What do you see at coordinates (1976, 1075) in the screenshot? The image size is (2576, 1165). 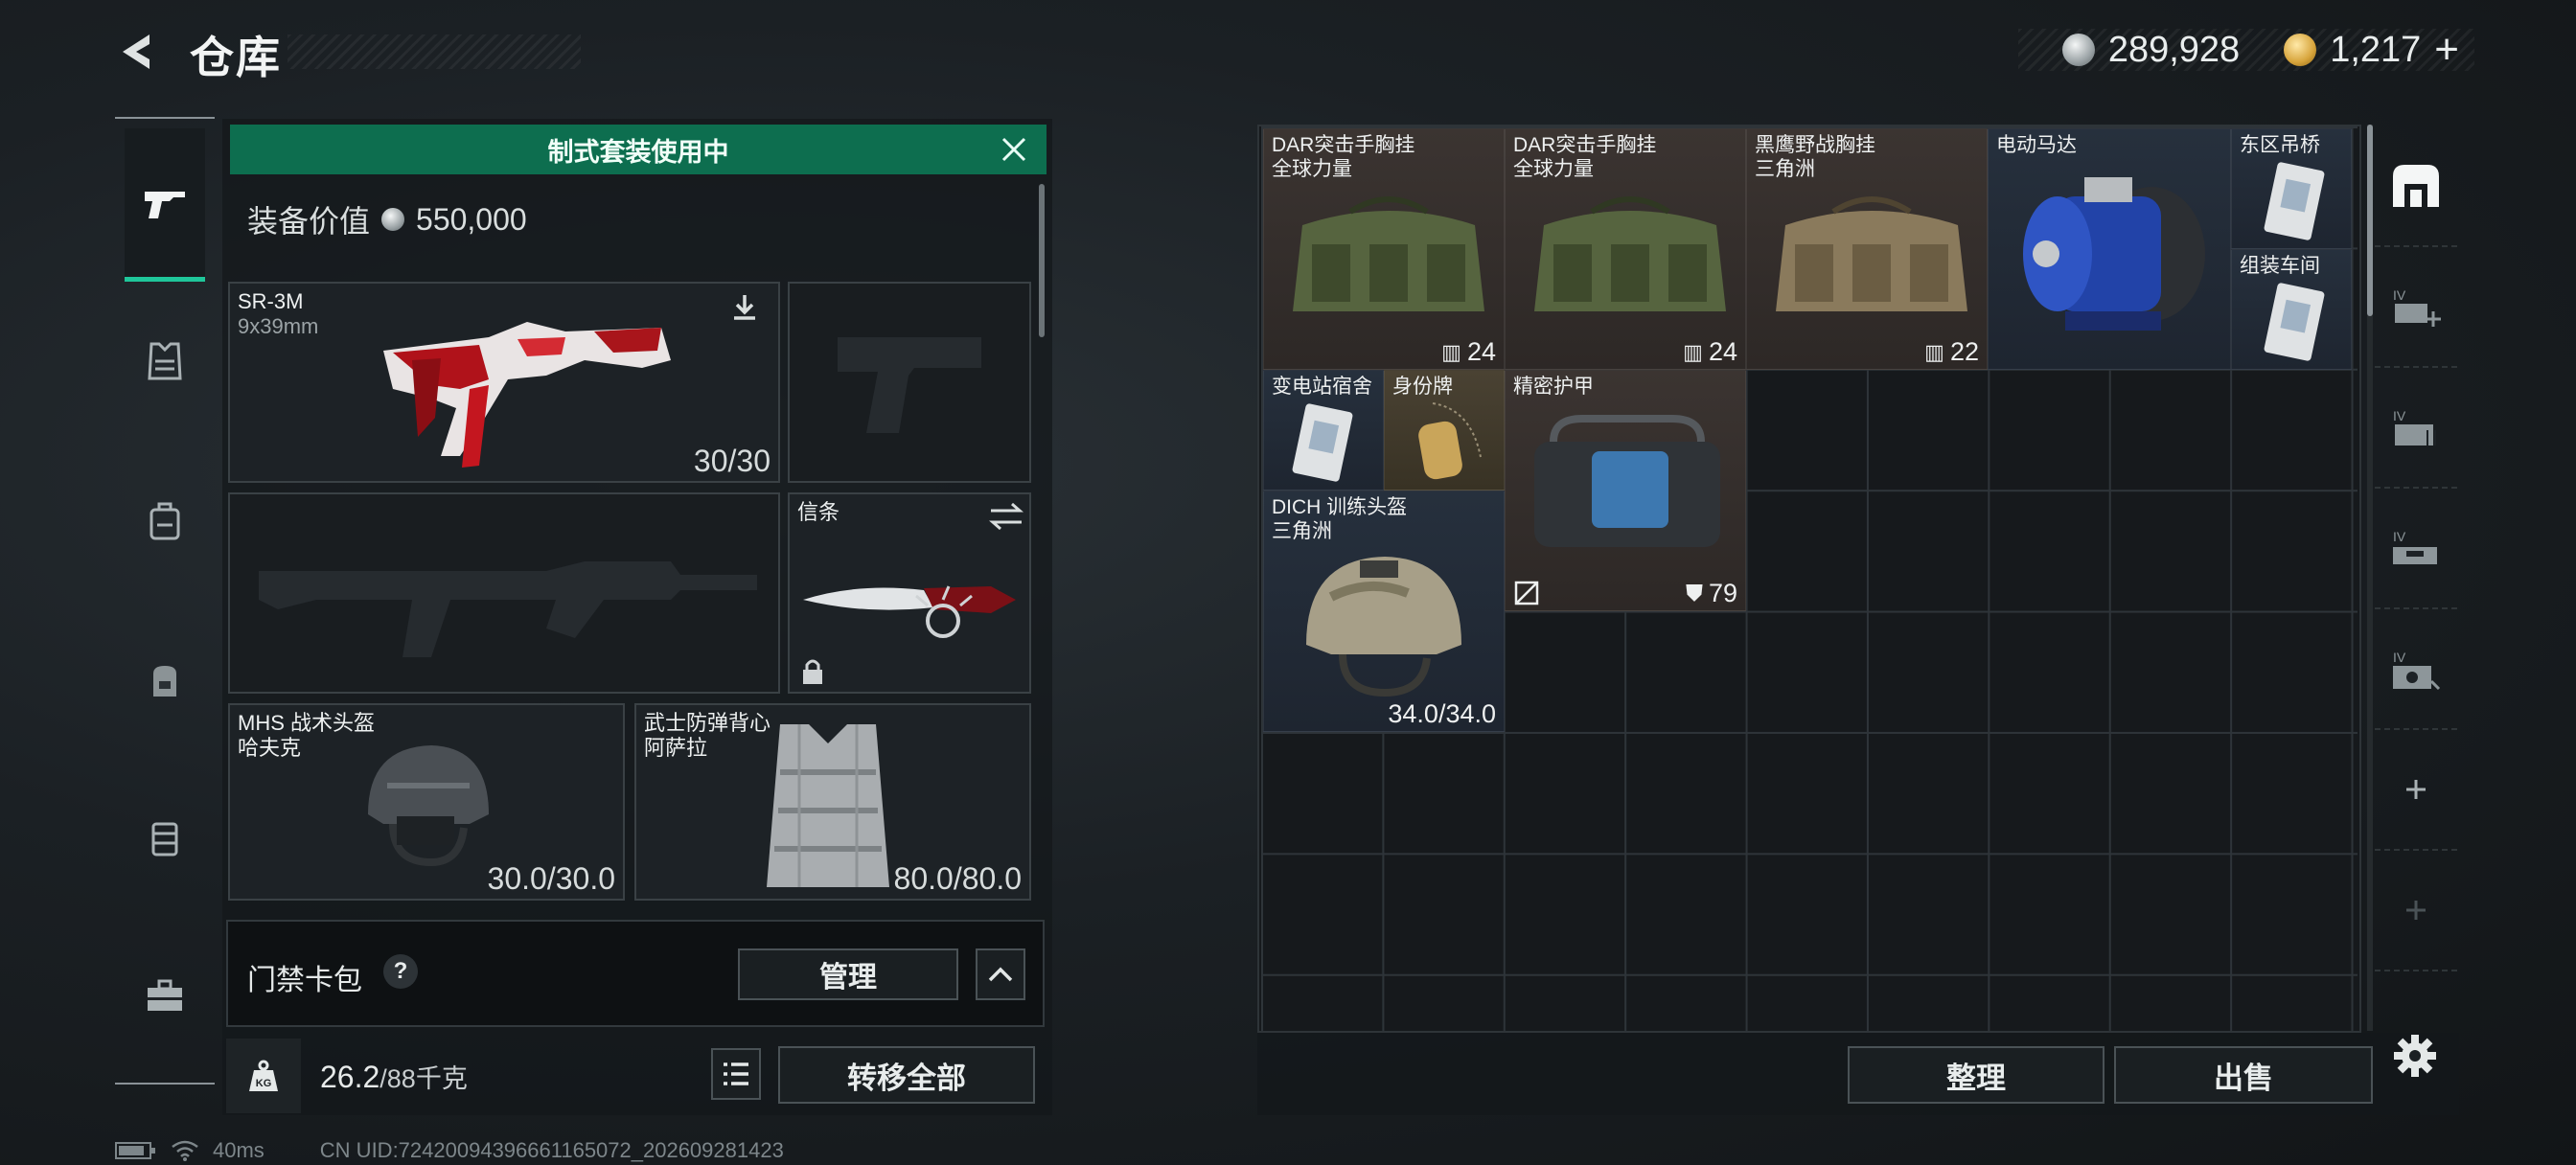 I see `sort-button: 整理` at bounding box center [1976, 1075].